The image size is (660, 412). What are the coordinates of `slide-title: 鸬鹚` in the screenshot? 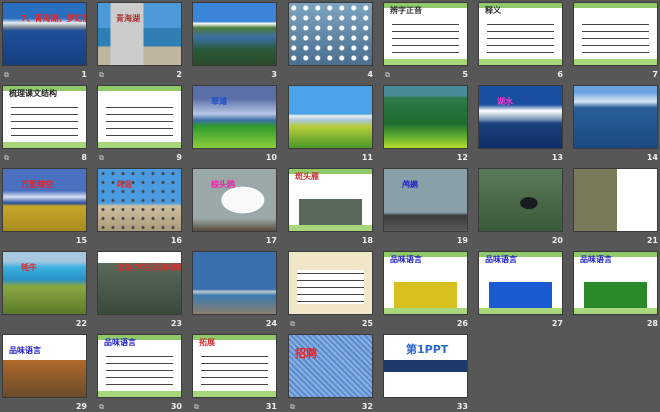 It's located at (410, 184).